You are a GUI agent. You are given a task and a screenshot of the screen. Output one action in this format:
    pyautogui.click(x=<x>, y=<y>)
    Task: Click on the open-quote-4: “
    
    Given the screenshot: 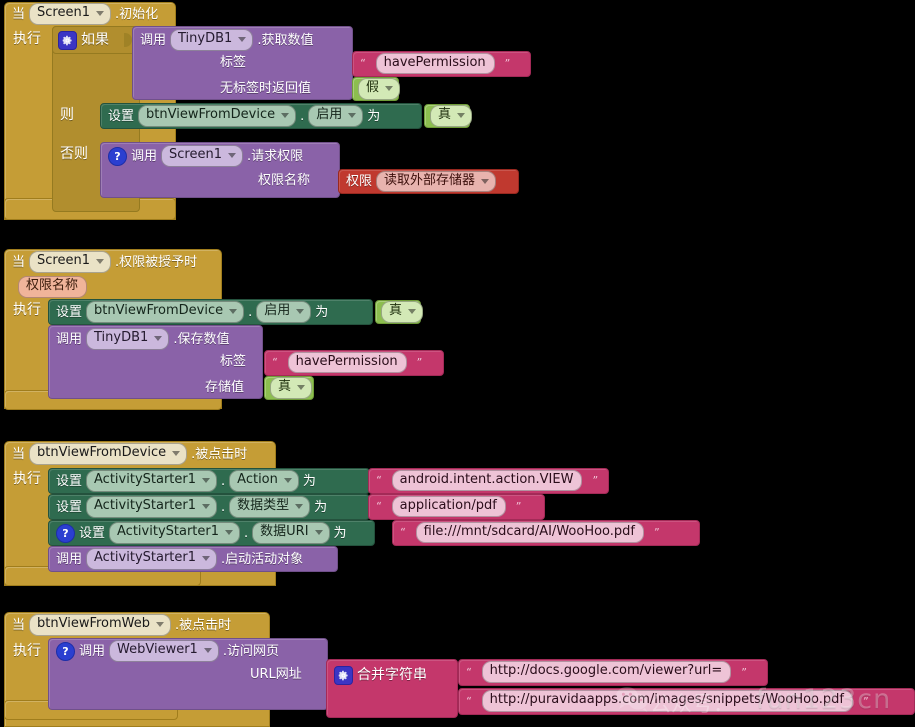 What is the action you would take?
    pyautogui.click(x=379, y=506)
    